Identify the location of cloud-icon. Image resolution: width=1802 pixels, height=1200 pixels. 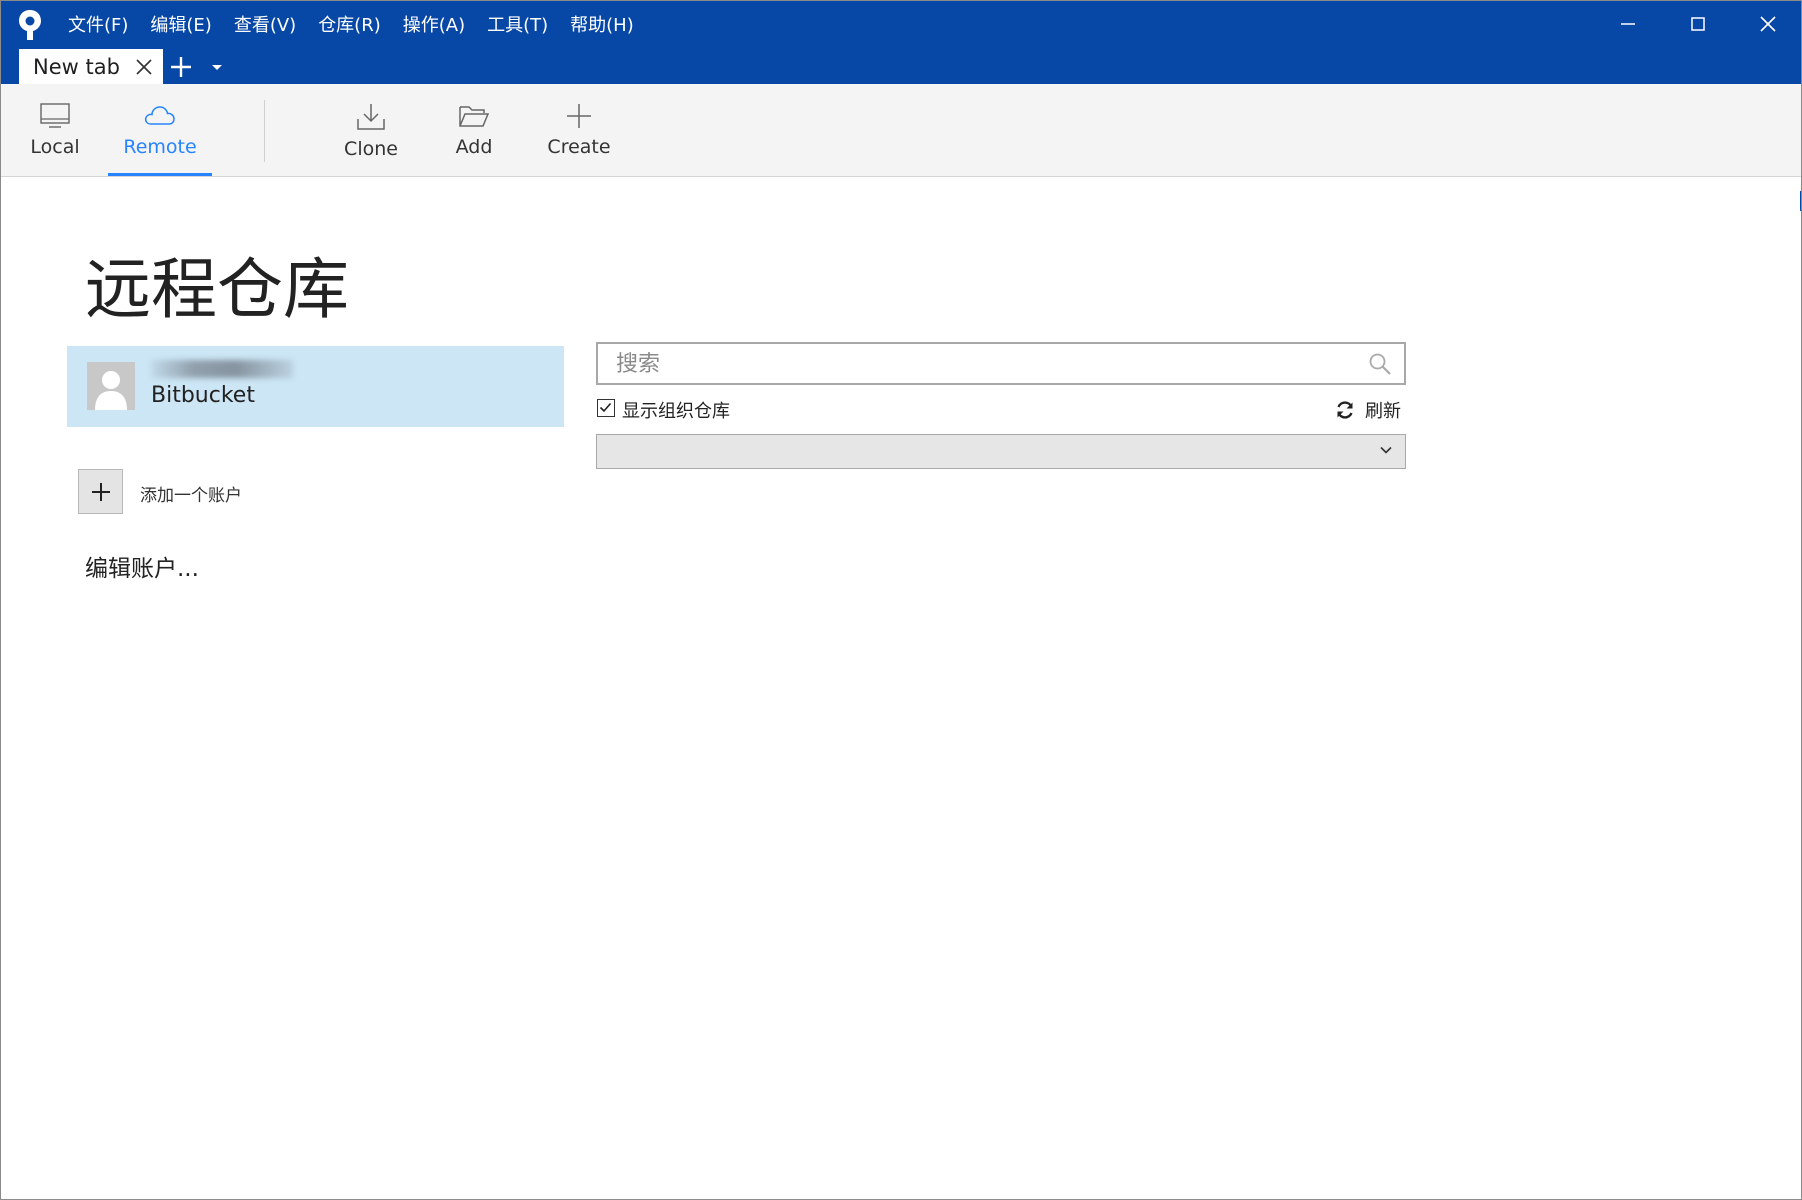
(159, 115).